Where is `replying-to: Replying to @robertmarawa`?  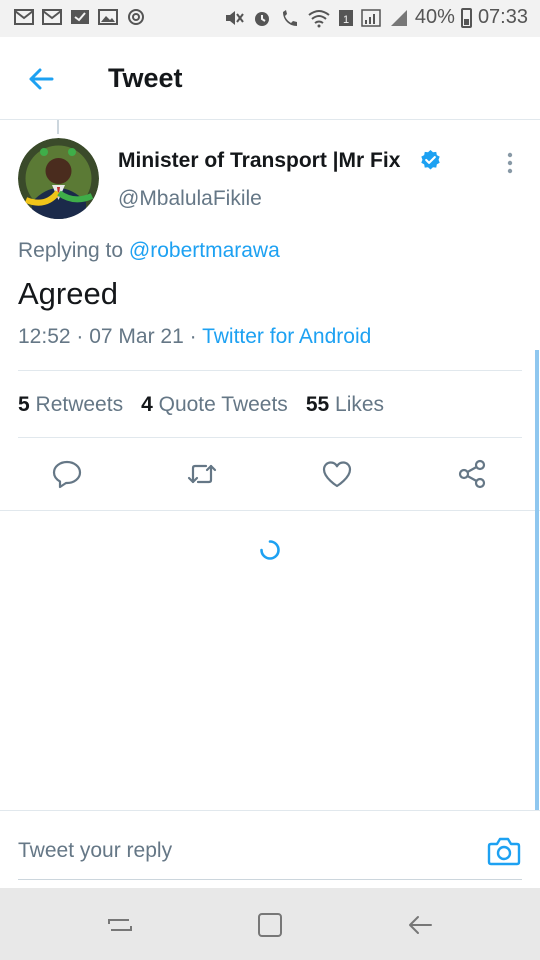
replying-to: Replying to @robertmarawa is located at coordinates (149, 251).